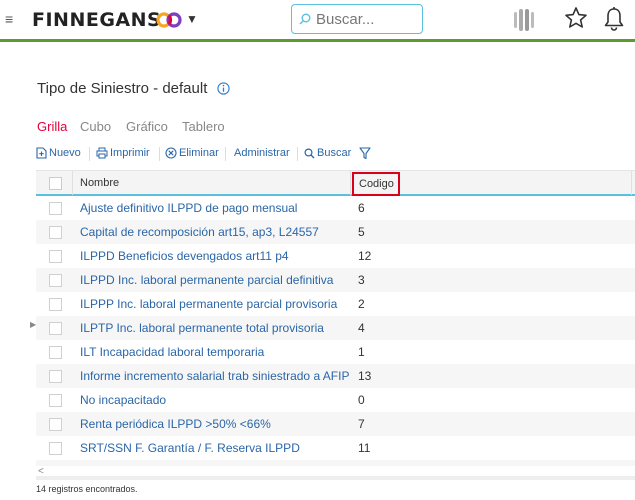 Image resolution: width=635 pixels, height=500 pixels. Describe the element at coordinates (65, 153) in the screenshot. I see `nuevo-label: Nuevo` at that location.